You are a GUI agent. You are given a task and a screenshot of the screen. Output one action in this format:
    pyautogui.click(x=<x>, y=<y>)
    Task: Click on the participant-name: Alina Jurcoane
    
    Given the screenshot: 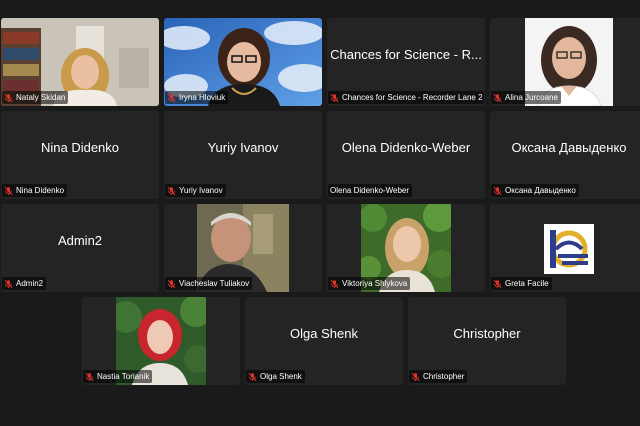 What is the action you would take?
    pyautogui.click(x=531, y=97)
    